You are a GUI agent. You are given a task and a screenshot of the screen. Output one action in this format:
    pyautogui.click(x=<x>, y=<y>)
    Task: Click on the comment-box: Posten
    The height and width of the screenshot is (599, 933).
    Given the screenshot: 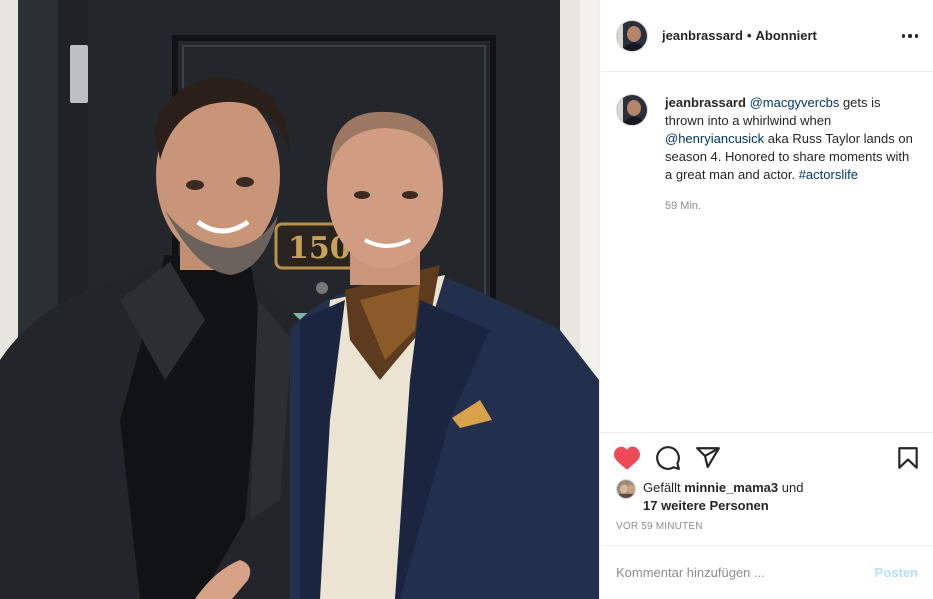 What is the action you would take?
    pyautogui.click(x=766, y=572)
    